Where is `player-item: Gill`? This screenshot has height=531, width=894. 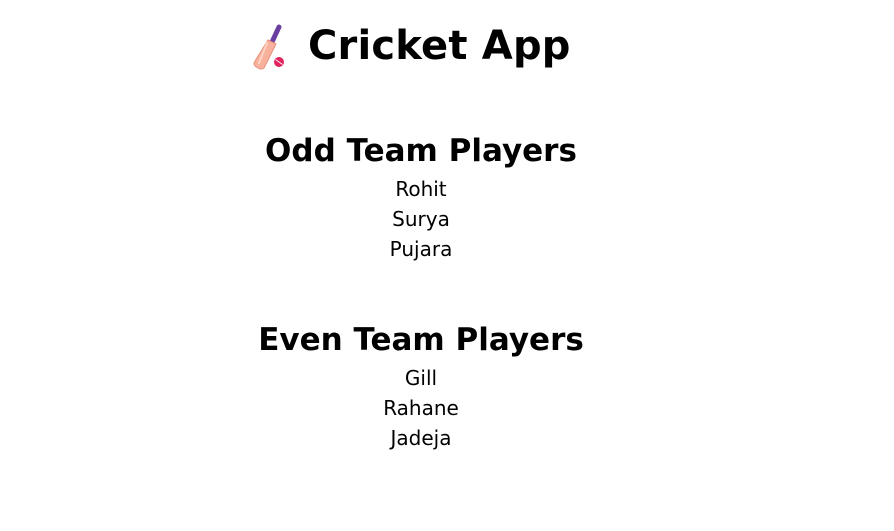 player-item: Gill is located at coordinates (421, 378).